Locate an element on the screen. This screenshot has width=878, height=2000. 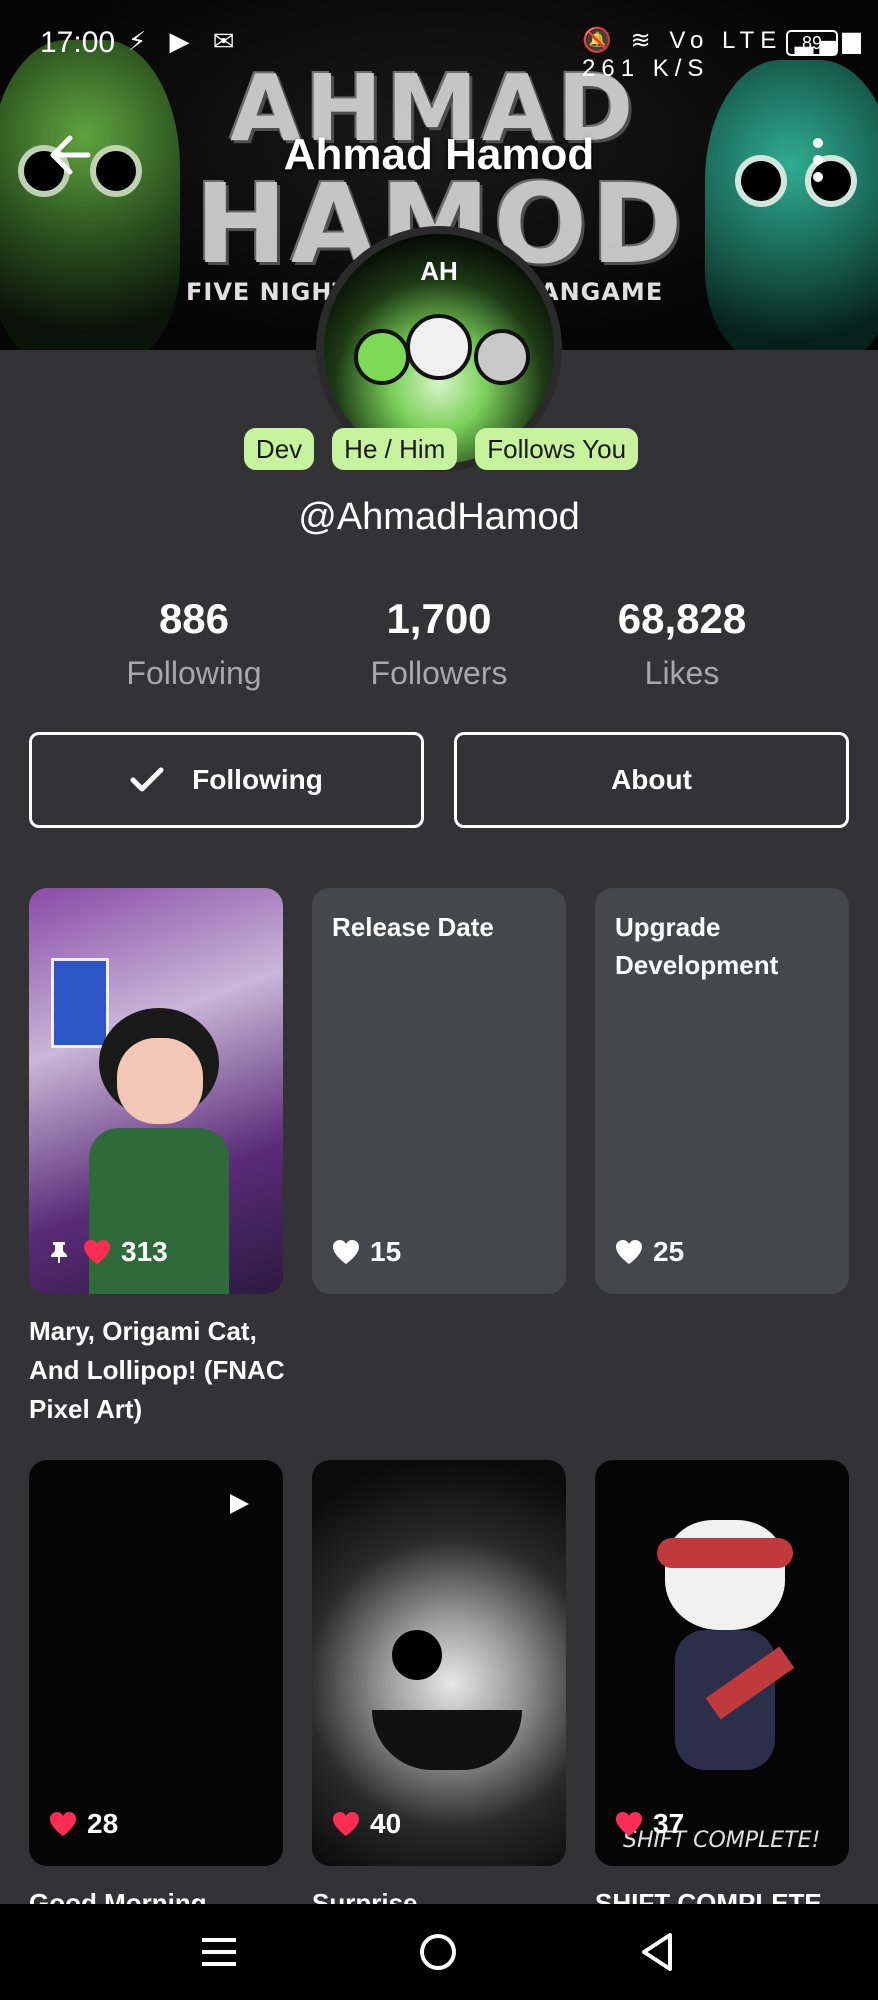
post-likes: 15 is located at coordinates (366, 1252).